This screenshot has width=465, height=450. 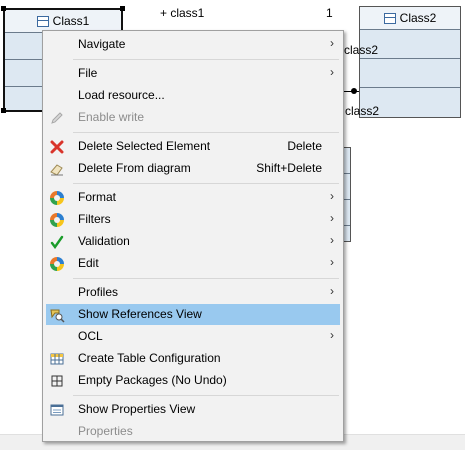 I want to click on delete-x-icon, so click(x=57, y=147).